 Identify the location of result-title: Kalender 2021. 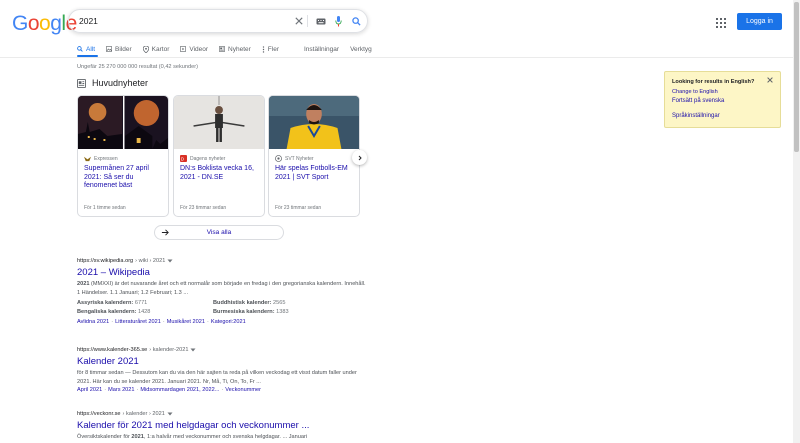
(222, 361).